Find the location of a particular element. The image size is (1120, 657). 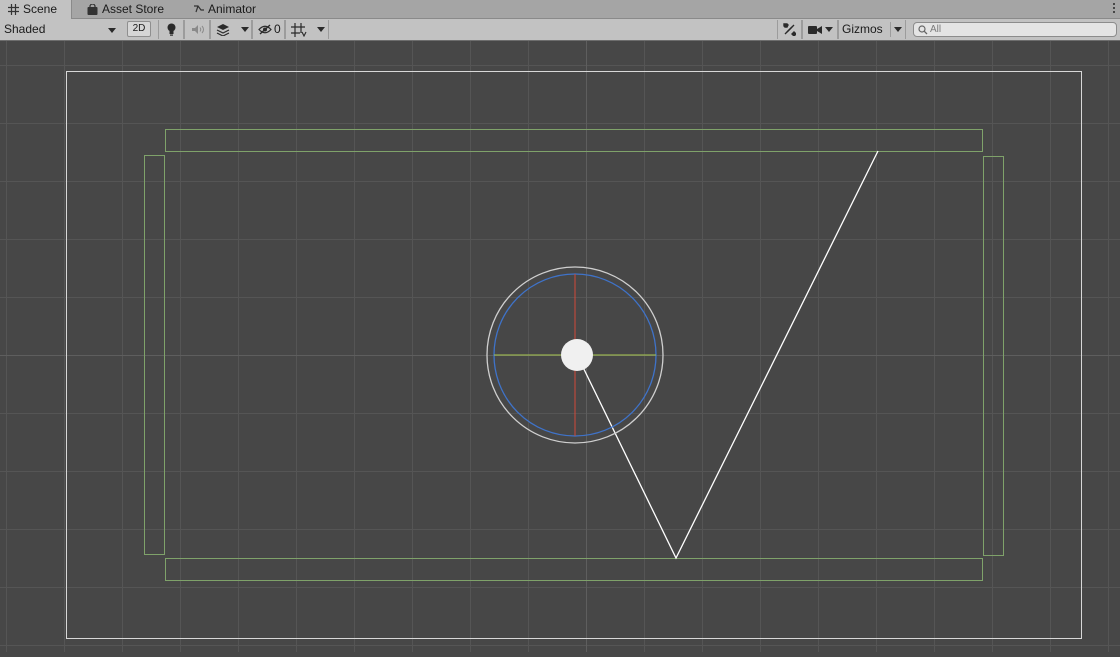

speaker-icon is located at coordinates (198, 29).